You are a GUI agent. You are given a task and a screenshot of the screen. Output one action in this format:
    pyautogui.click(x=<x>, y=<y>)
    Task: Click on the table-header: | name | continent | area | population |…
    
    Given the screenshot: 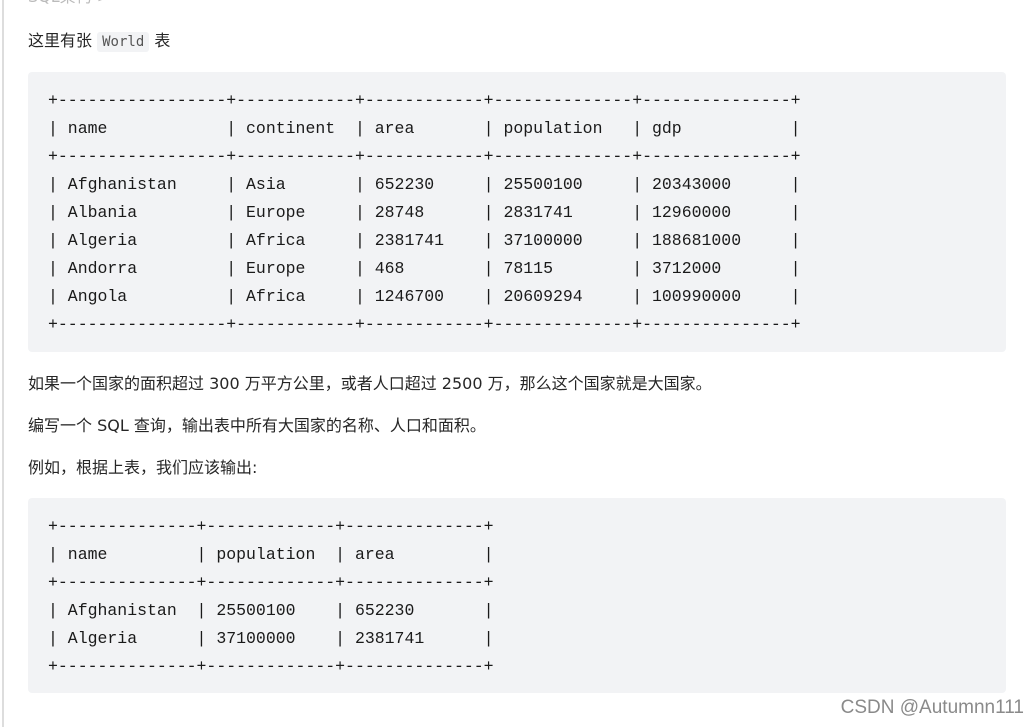 What is the action you would take?
    pyautogui.click(x=424, y=128)
    